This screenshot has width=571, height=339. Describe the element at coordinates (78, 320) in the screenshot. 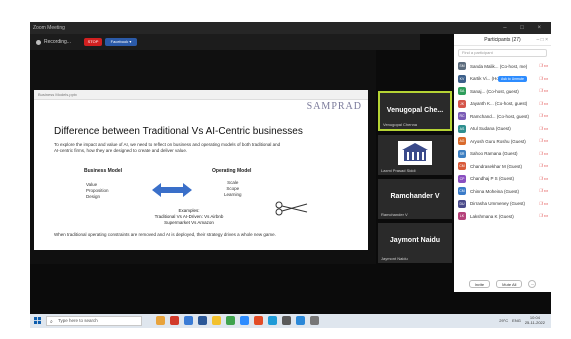

I see `taskbar-search-placeholder: Type here to search` at that location.